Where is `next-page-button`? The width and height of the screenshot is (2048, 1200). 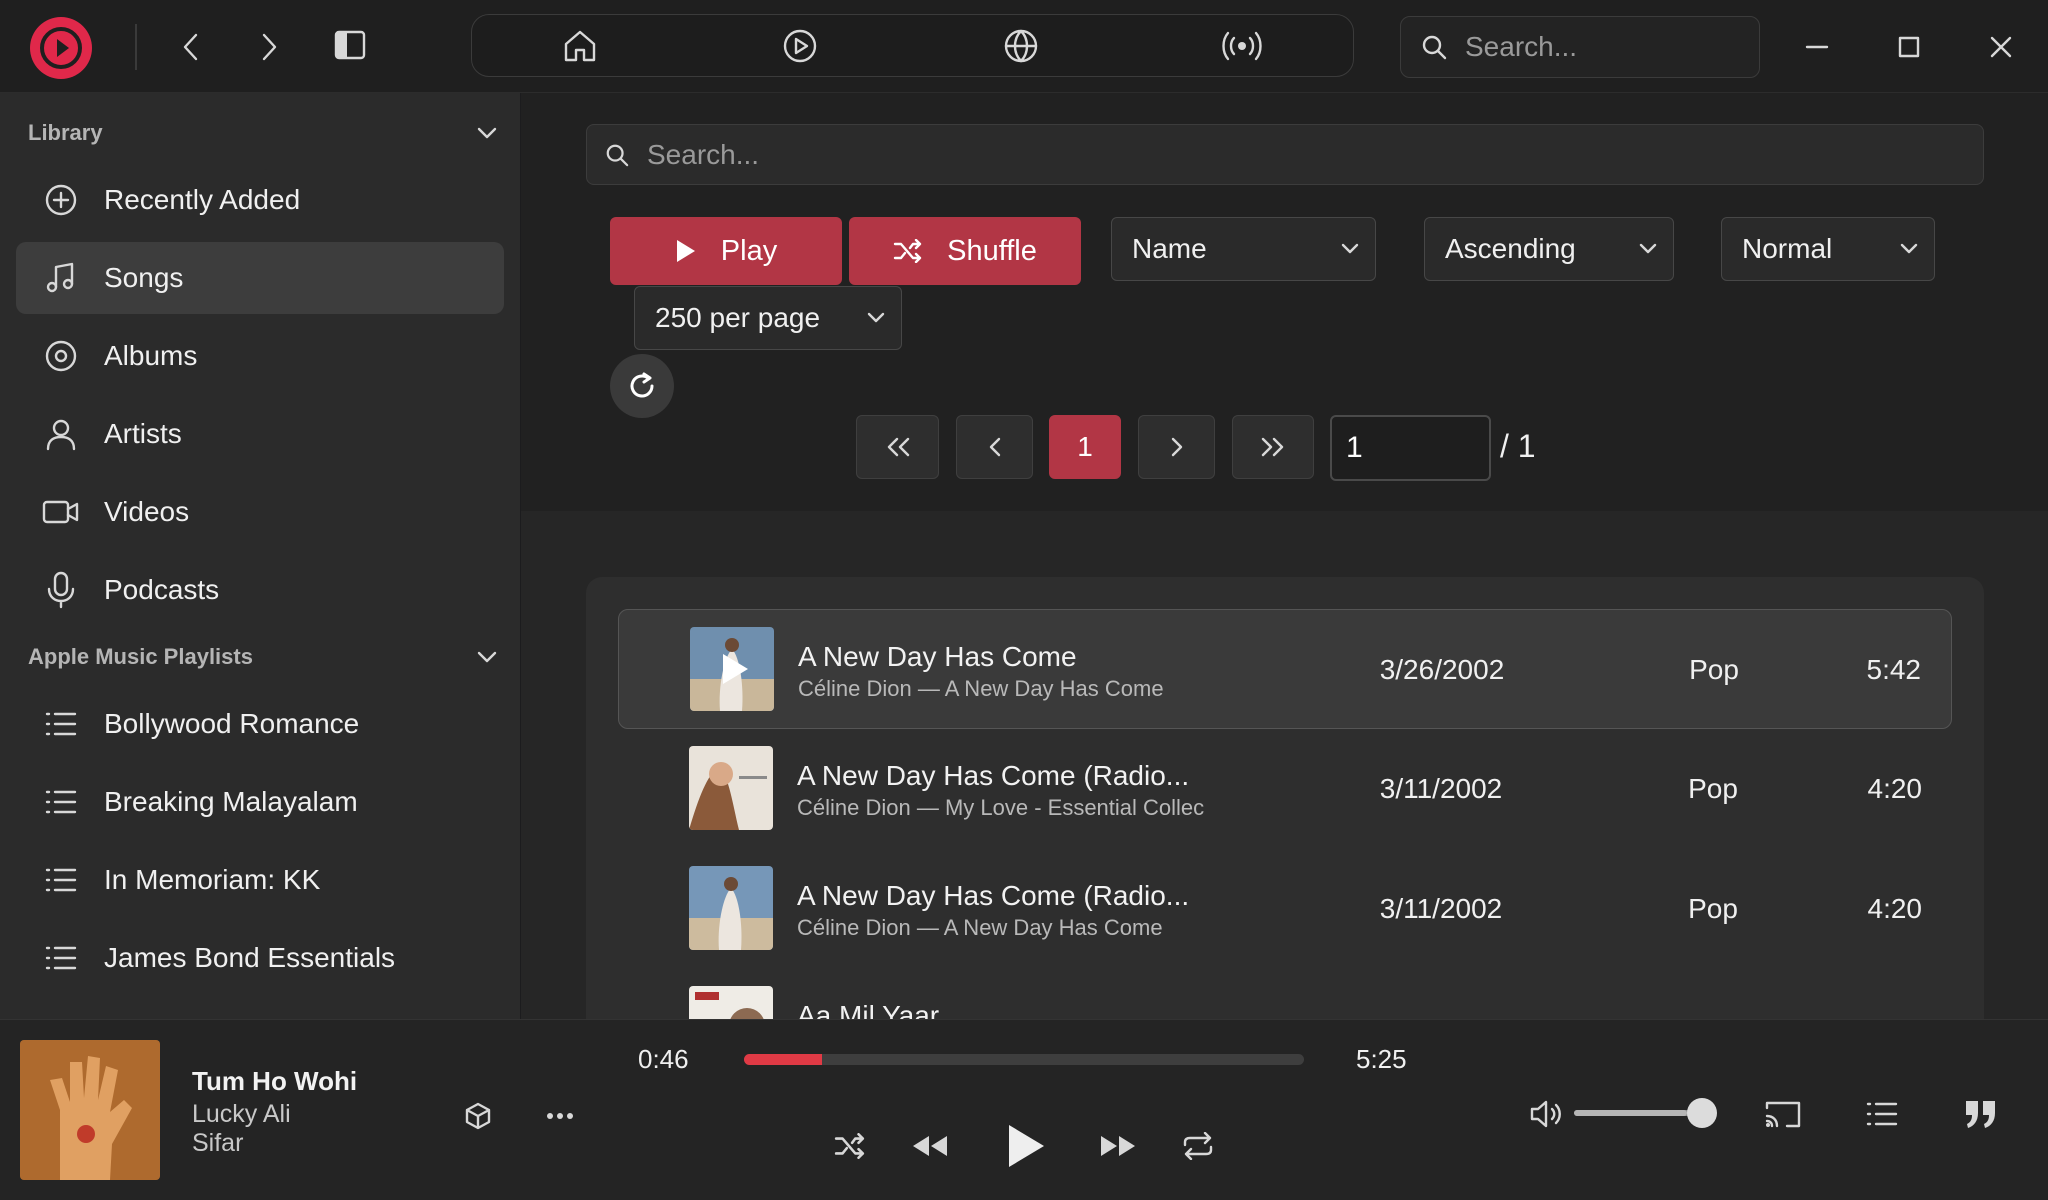
next-page-button is located at coordinates (1176, 447).